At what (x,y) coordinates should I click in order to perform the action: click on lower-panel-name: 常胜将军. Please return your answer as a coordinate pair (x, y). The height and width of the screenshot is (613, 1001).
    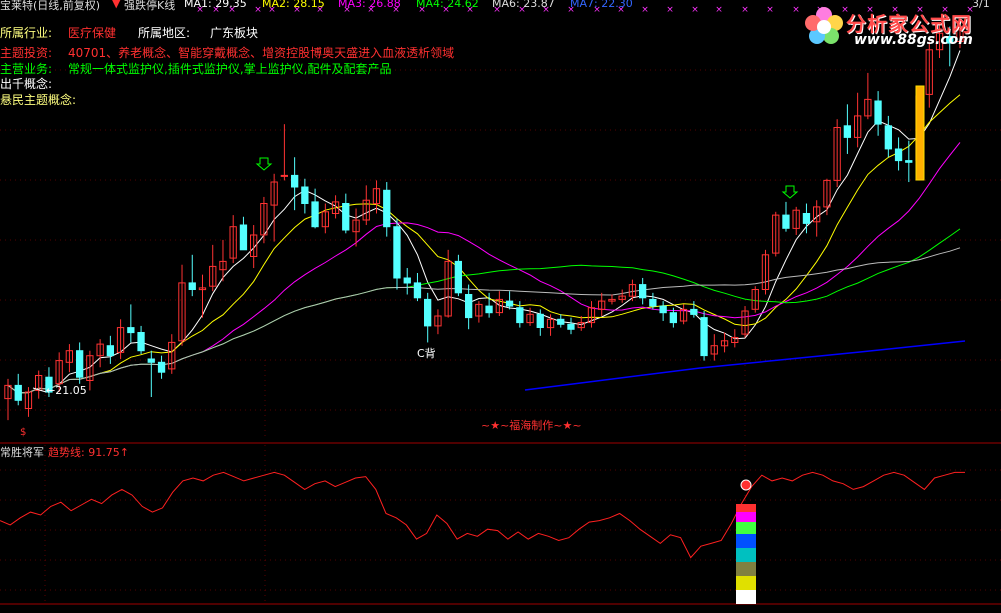
    Looking at the image, I should click on (22, 452).